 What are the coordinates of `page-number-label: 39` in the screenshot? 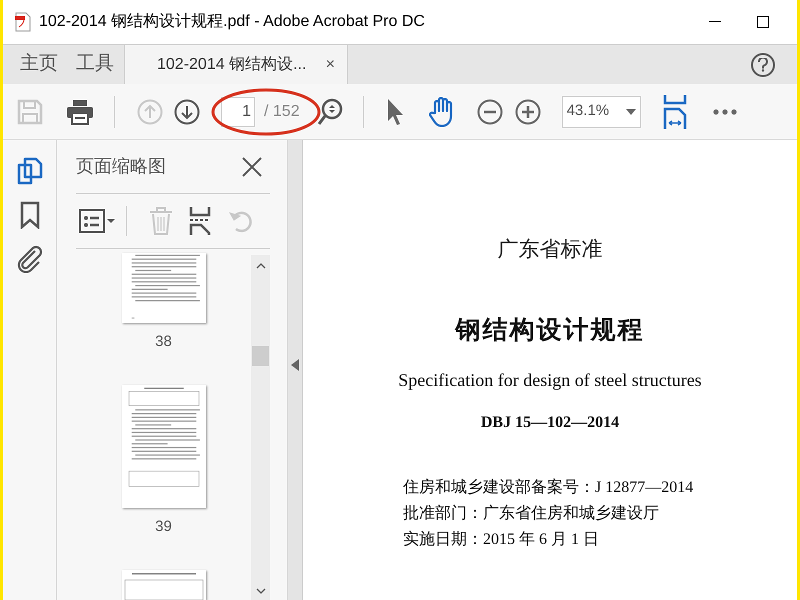 It's located at (163, 526).